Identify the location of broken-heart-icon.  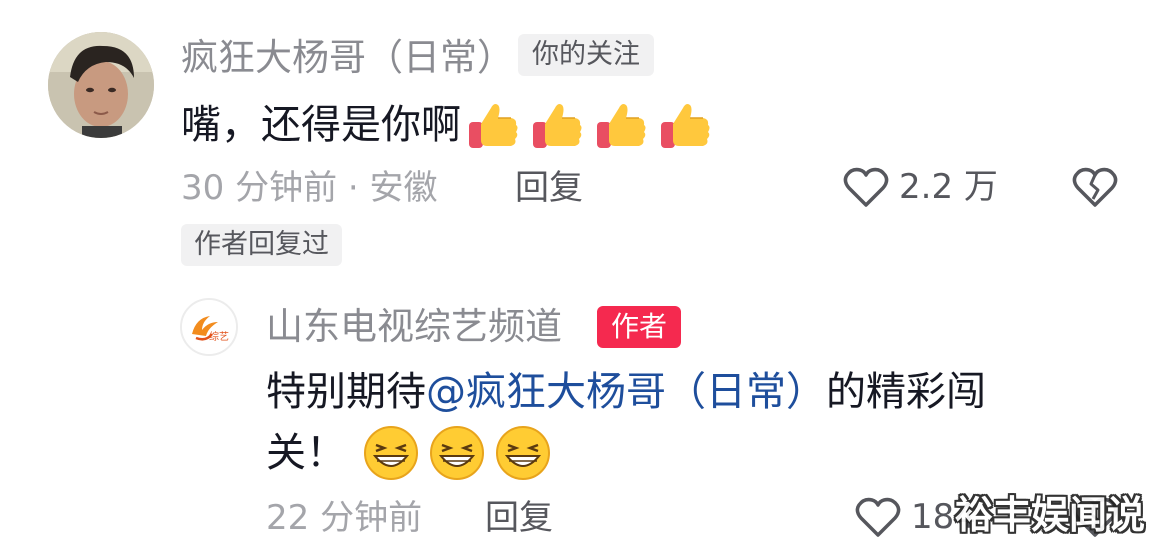
(1095, 187).